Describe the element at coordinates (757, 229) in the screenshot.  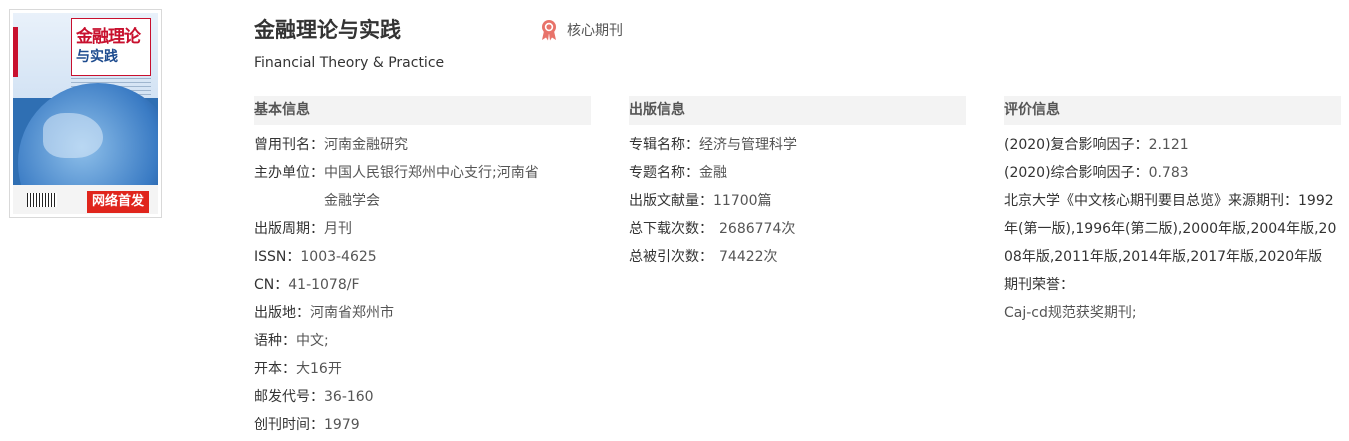
I see `downloads-value: 2686774次` at that location.